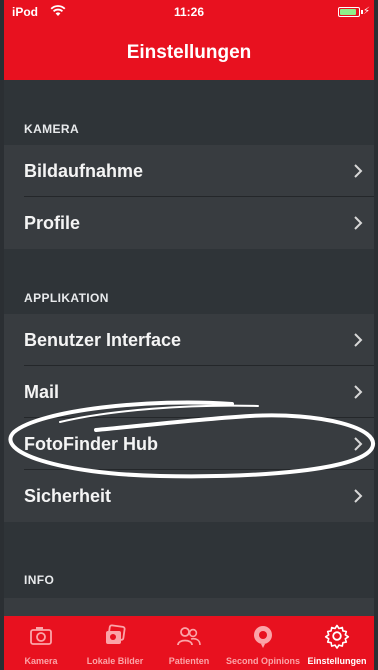 This screenshot has height=670, width=378. I want to click on tab-lokale-bilder: Lokale Bilder, so click(115, 643).